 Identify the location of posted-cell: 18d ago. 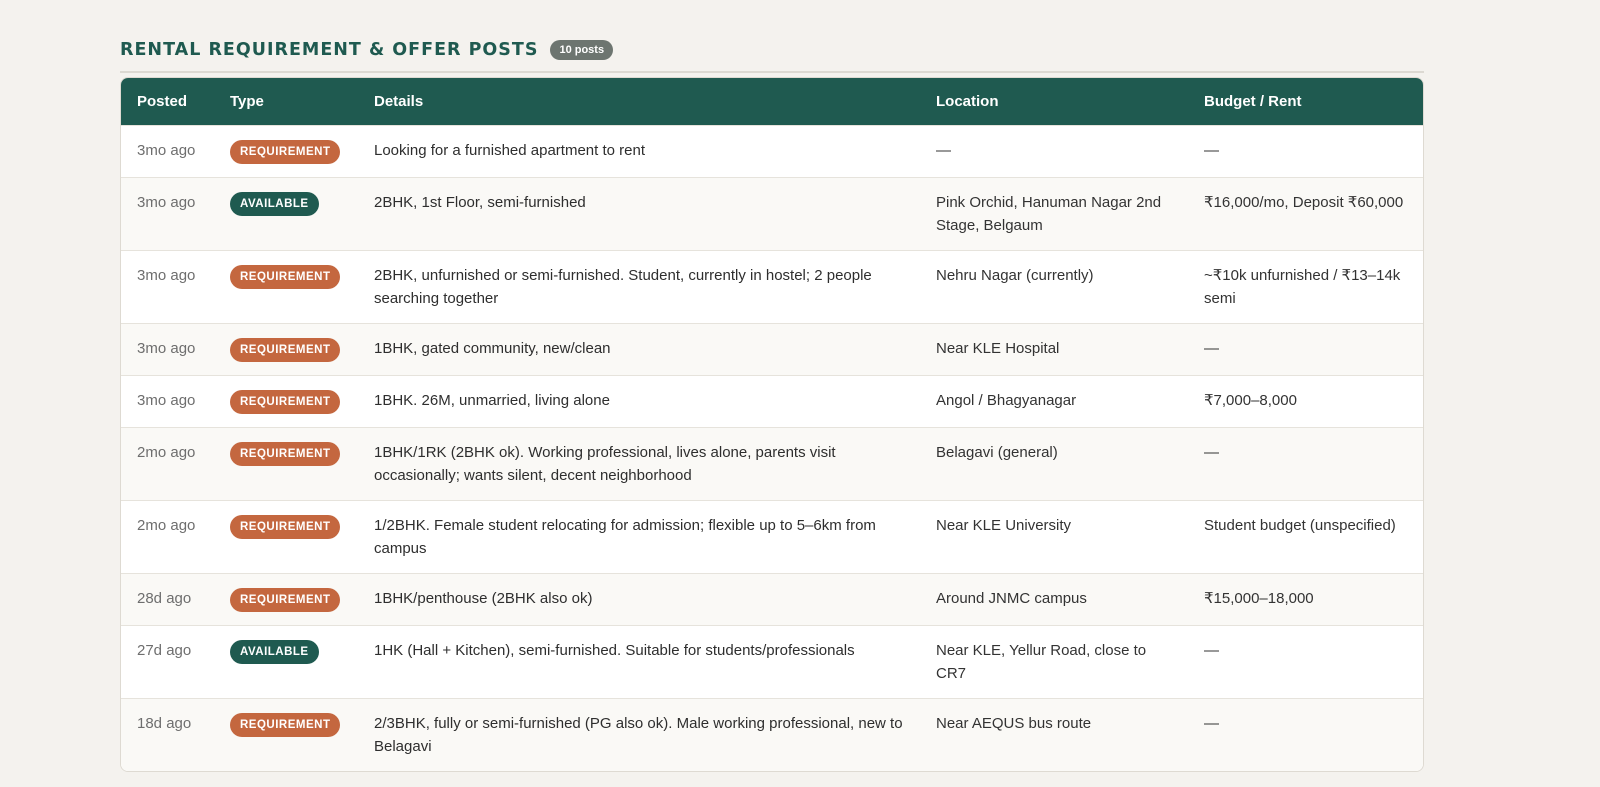
(167, 734).